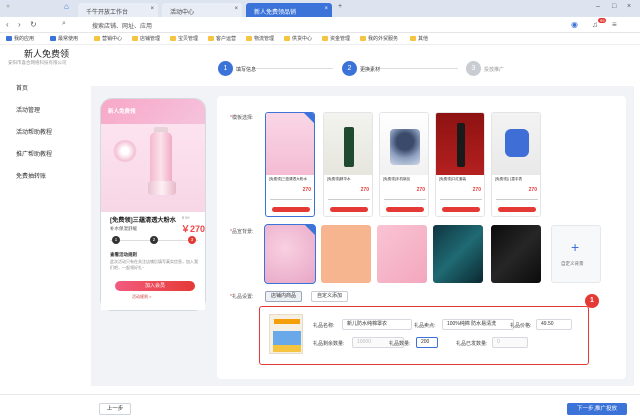 This screenshot has width=640, height=420. Describe the element at coordinates (349, 147) in the screenshot. I see `serum-bottle-image` at that location.